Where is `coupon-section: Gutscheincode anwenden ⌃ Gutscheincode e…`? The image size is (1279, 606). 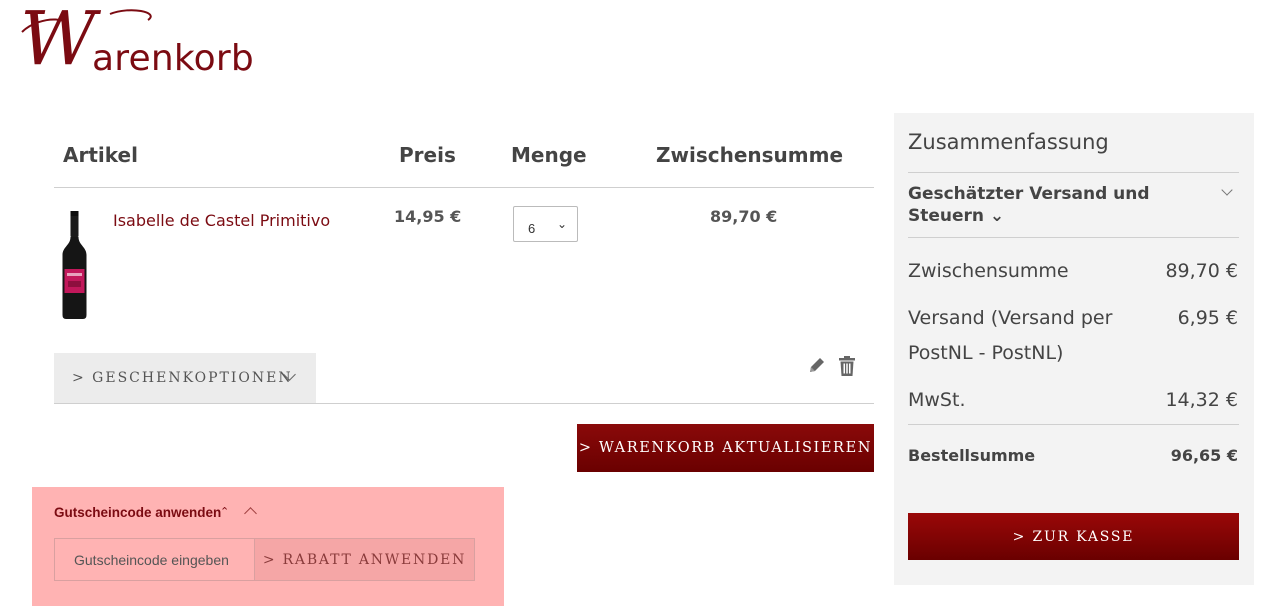
coupon-section: Gutscheincode anwenden ⌃ Gutscheincode e… is located at coordinates (268, 546).